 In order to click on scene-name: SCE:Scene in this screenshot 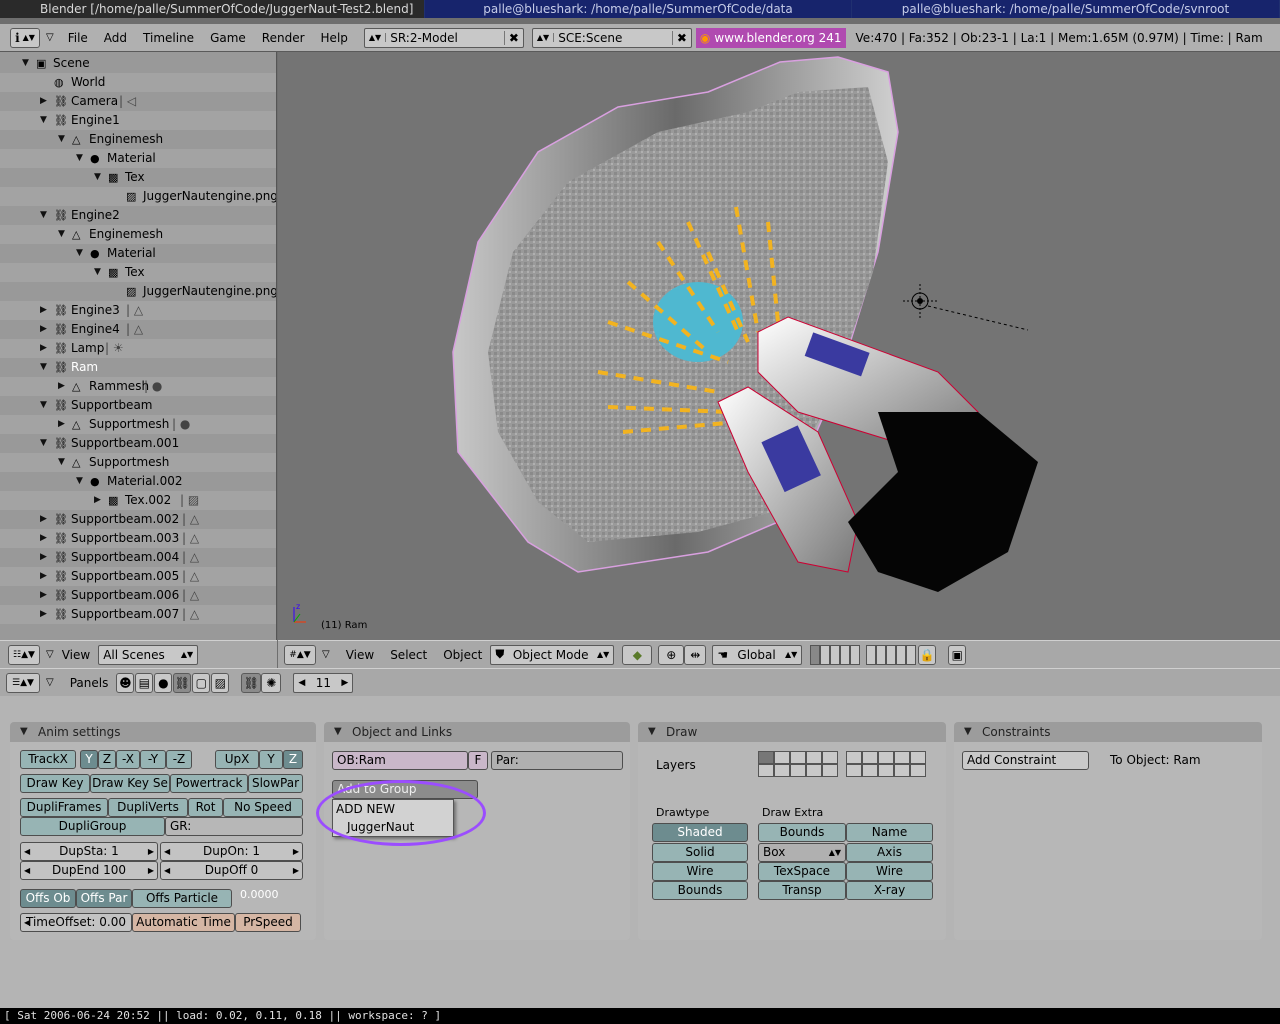, I will do `click(613, 38)`.